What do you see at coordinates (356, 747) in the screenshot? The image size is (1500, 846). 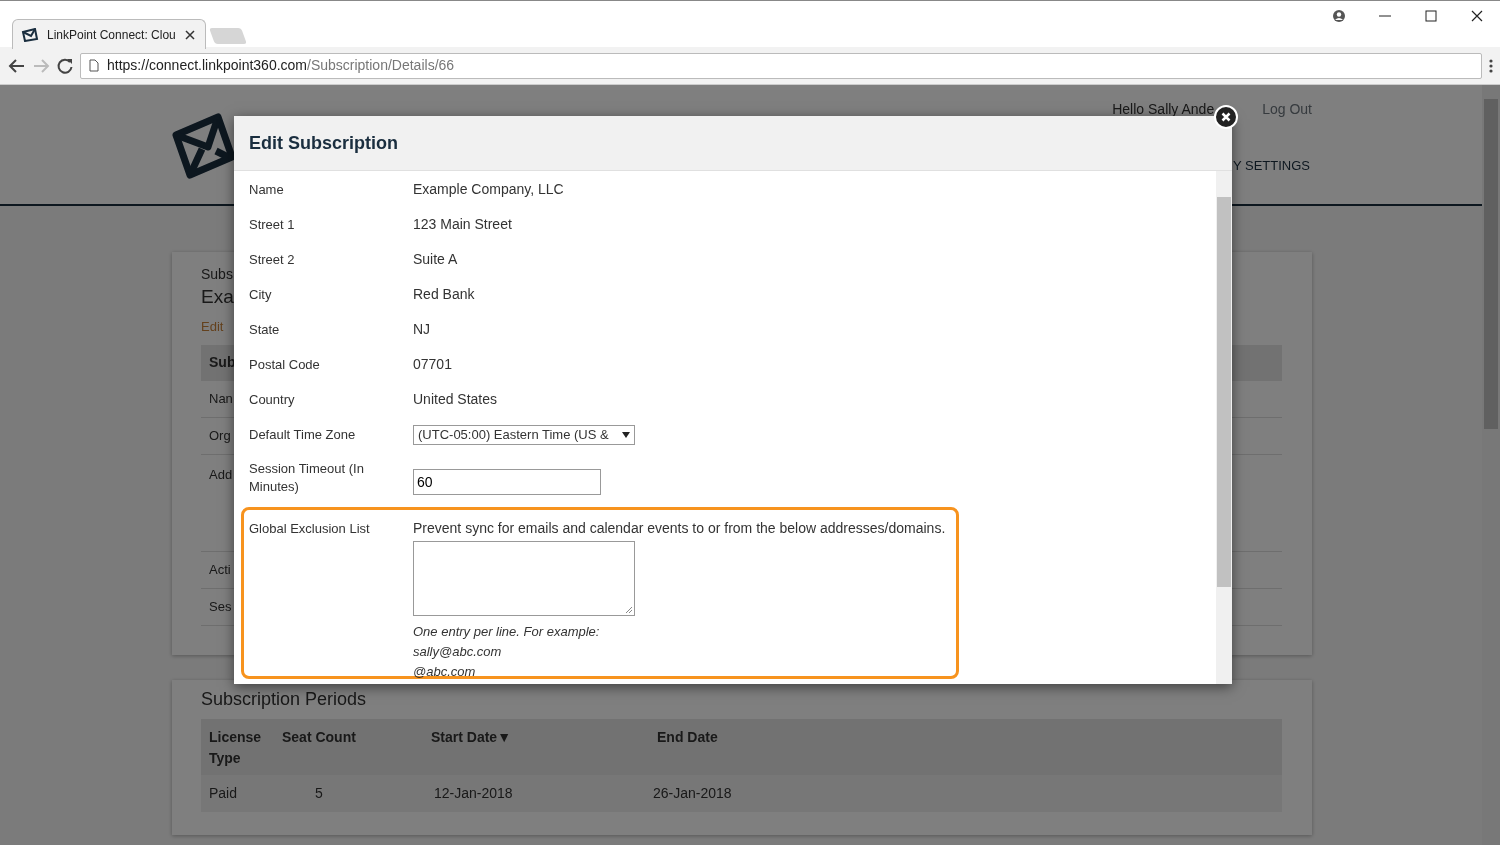 I see `column-header: Seat Count` at bounding box center [356, 747].